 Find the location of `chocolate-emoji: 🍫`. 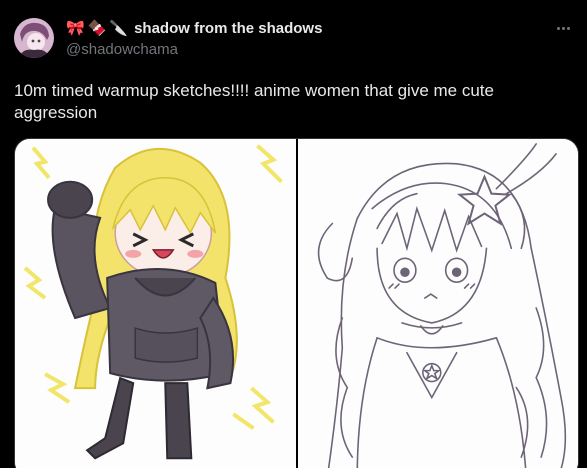

chocolate-emoji: 🍫 is located at coordinates (97, 28).